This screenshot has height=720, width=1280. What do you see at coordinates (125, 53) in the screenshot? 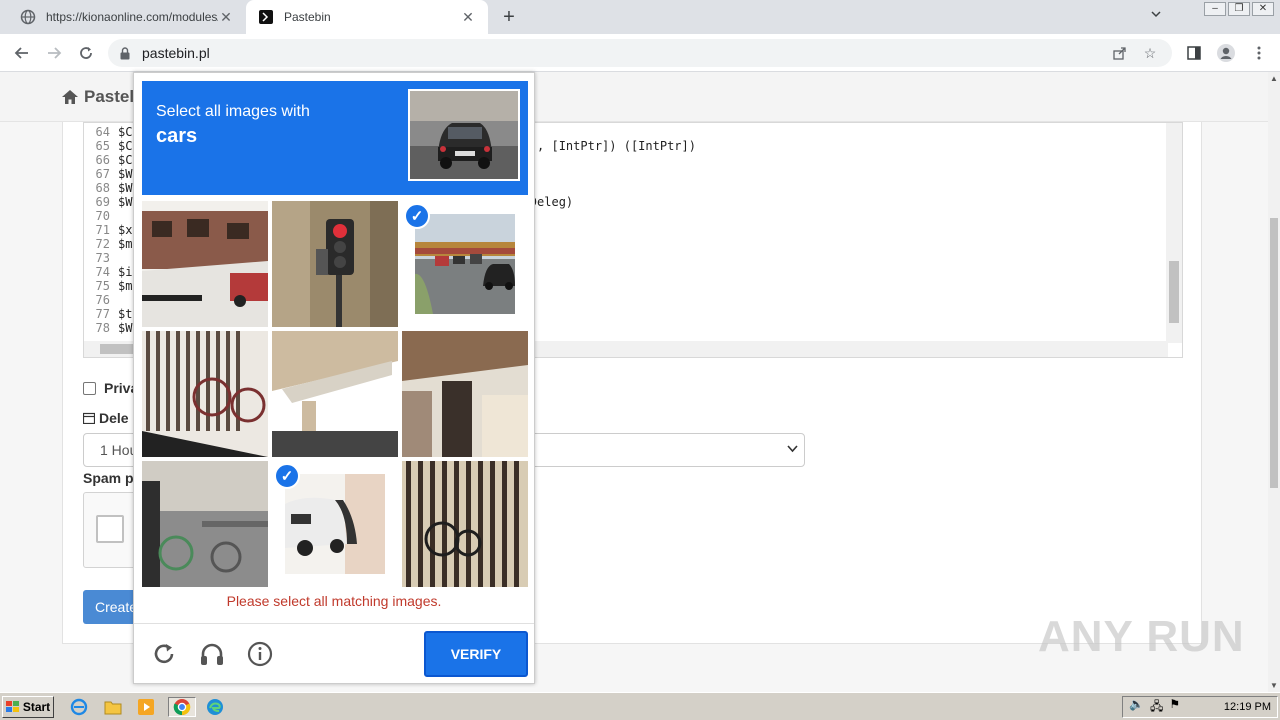
I see `lock-icon` at bounding box center [125, 53].